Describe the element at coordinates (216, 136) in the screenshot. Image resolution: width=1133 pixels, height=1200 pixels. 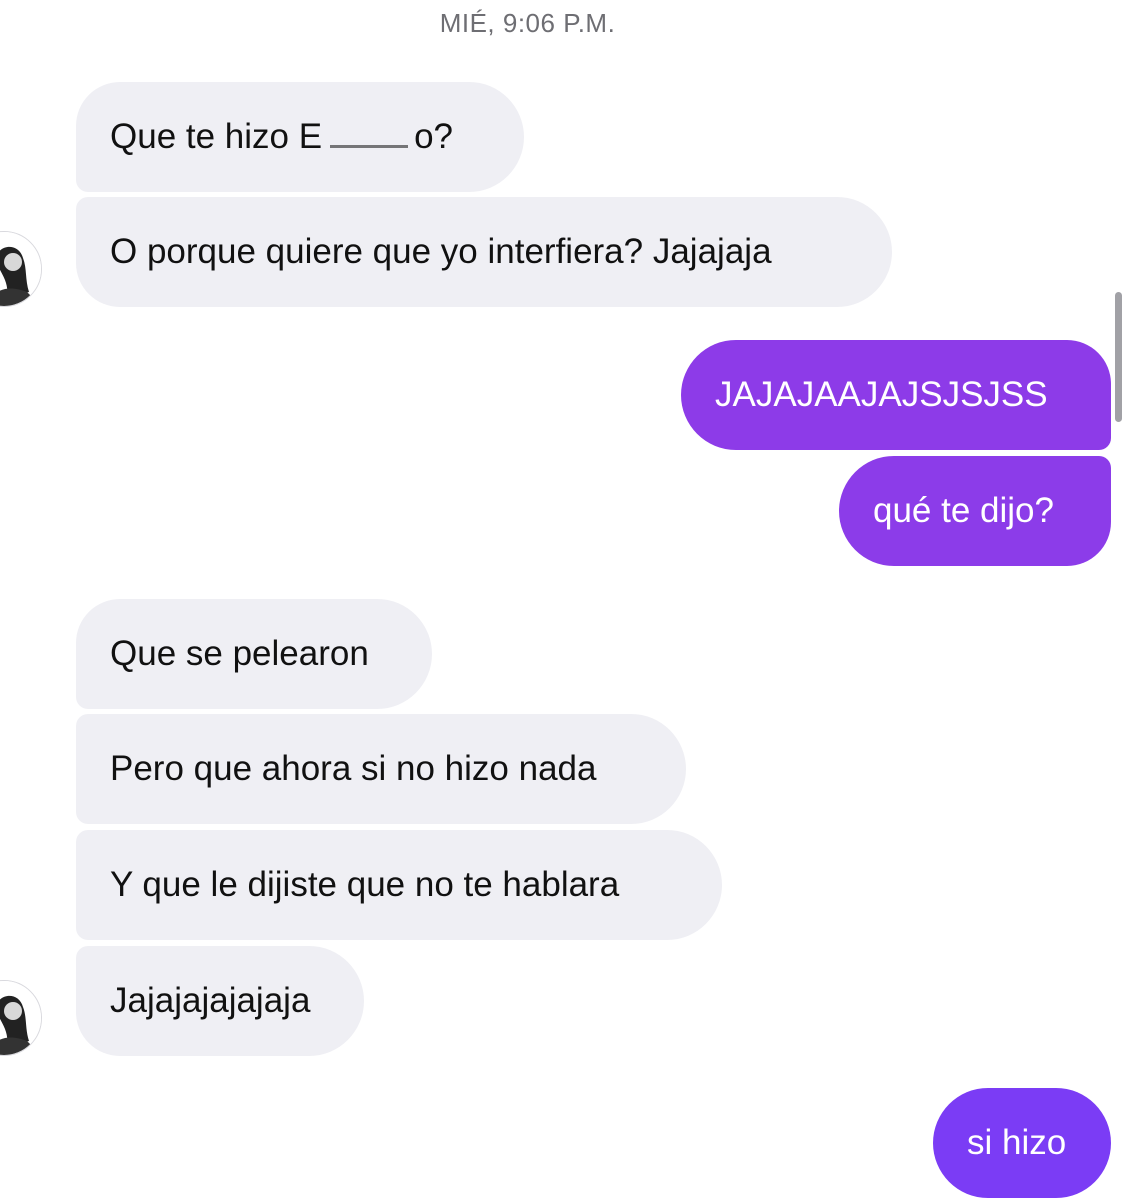
I see `message-text: Que te hizo E` at that location.